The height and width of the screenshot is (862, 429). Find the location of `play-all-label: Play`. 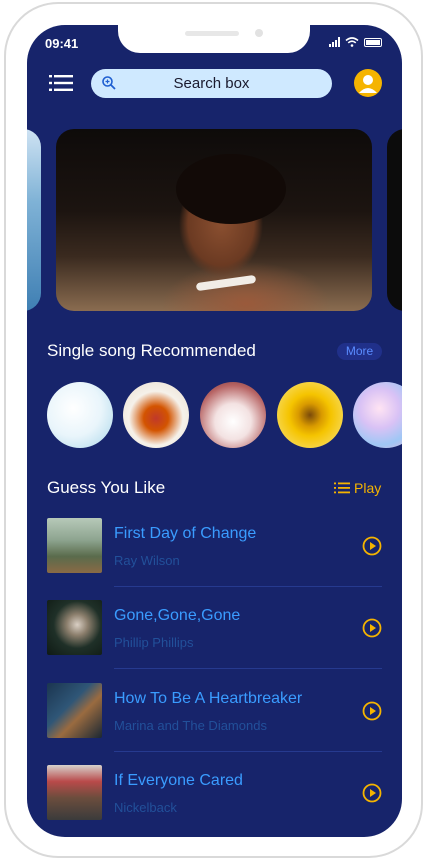

play-all-label: Play is located at coordinates (368, 488).